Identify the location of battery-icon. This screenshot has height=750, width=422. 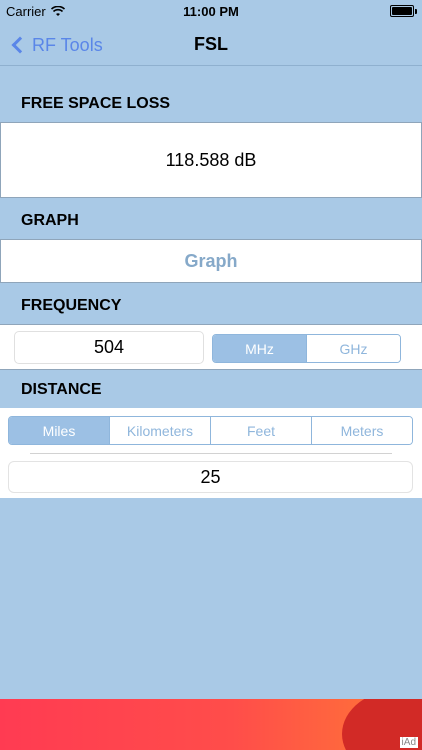
(402, 11).